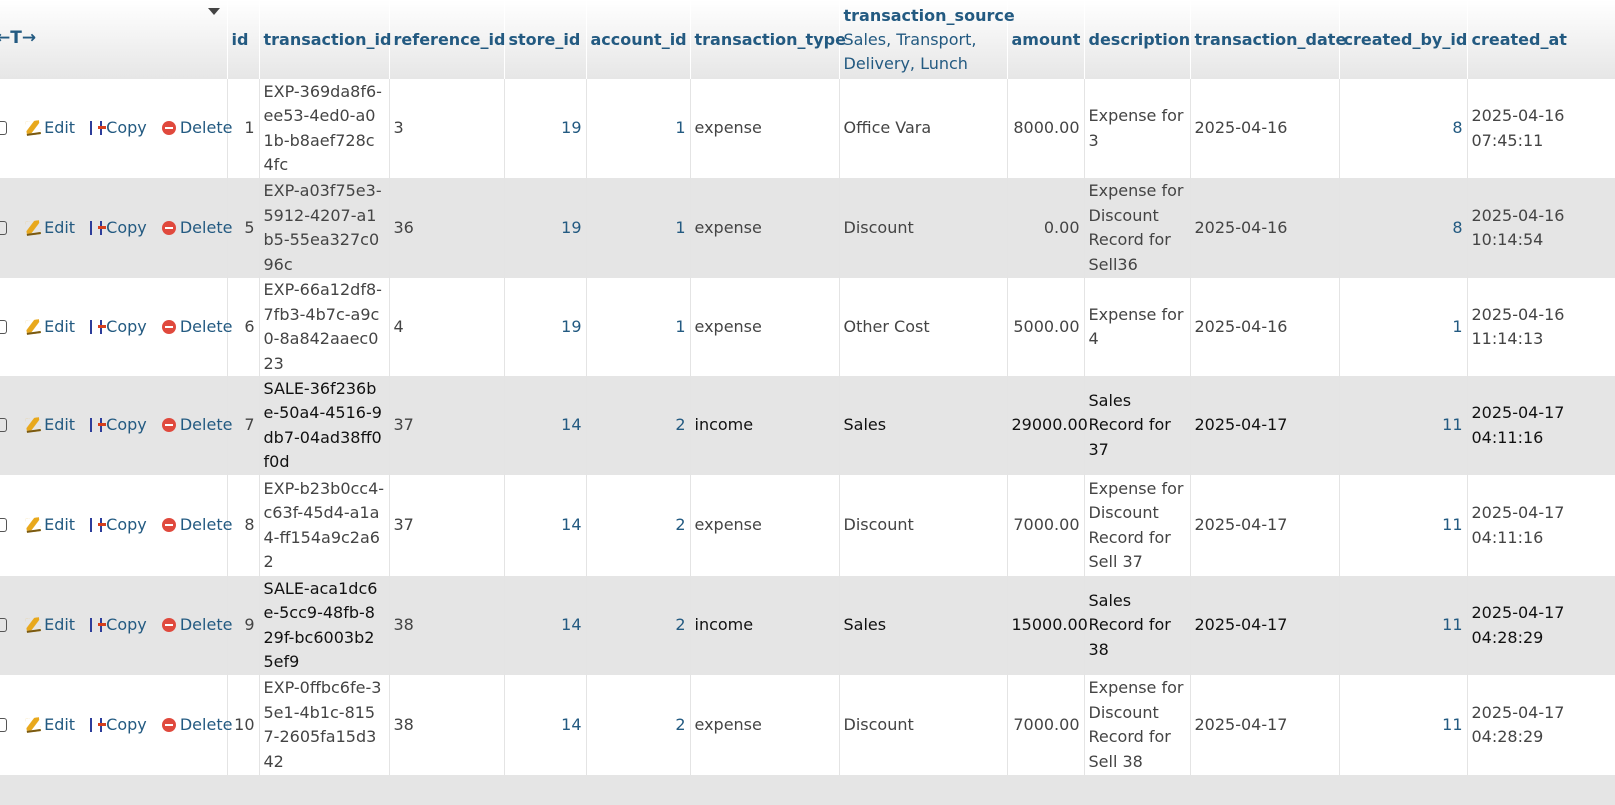  What do you see at coordinates (638, 39) in the screenshot?
I see `column-header-account-id: account_id` at bounding box center [638, 39].